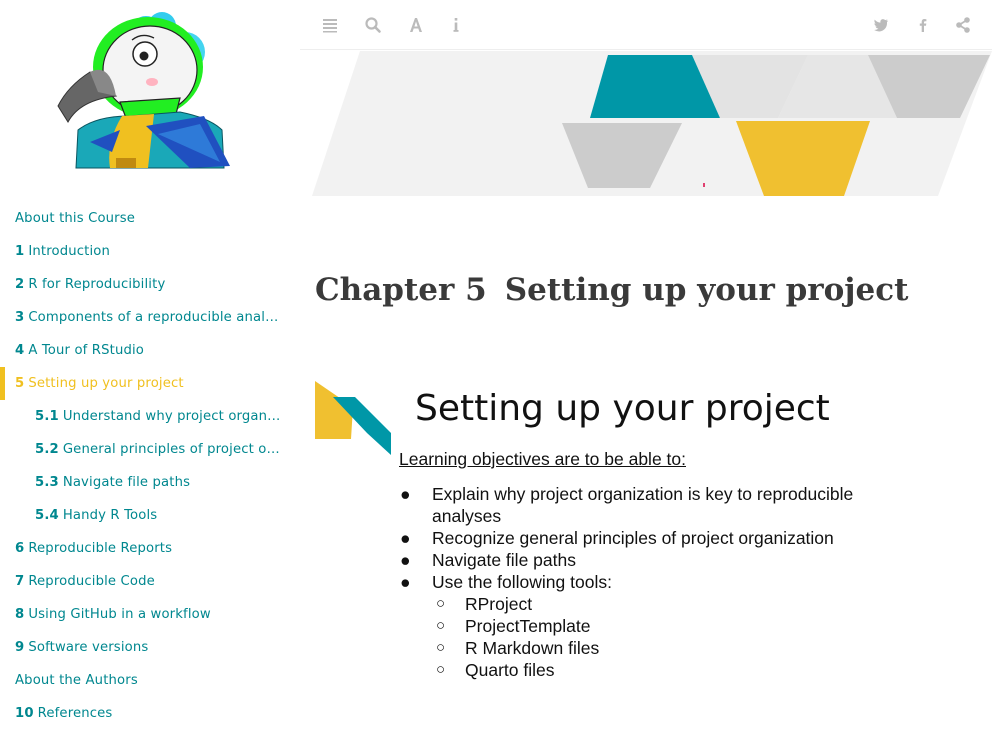 Image resolution: width=992 pixels, height=744 pixels. Describe the element at coordinates (20, 350) in the screenshot. I see `toc-item-number: 4` at that location.